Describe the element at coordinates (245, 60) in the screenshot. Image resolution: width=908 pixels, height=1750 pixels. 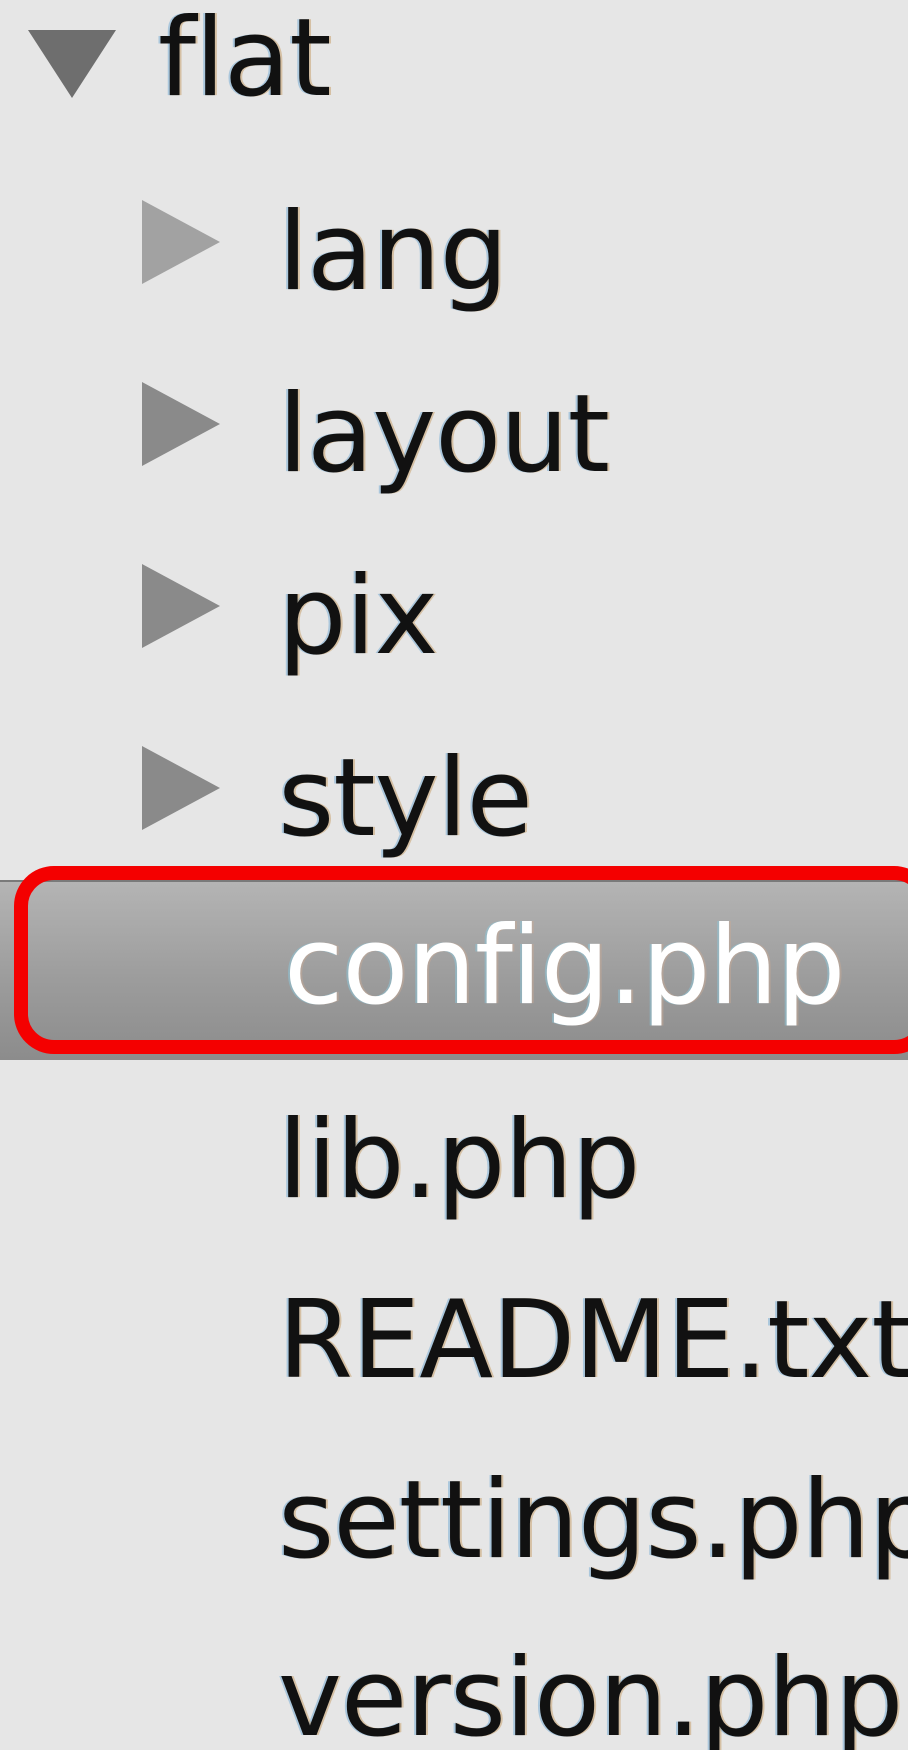
I see `folder-label-flat: flat` at that location.